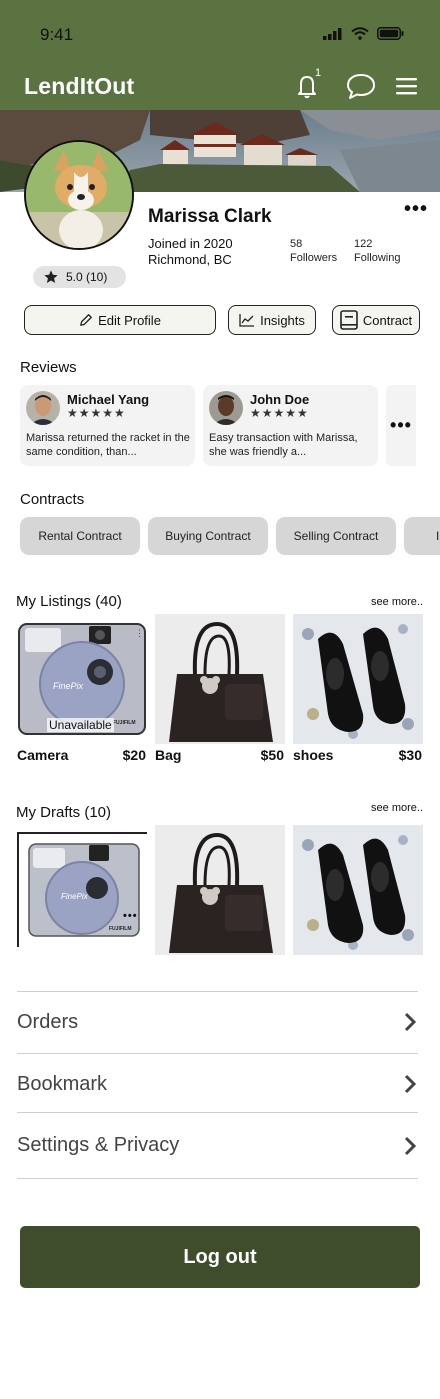 The width and height of the screenshot is (440, 1399). Describe the element at coordinates (377, 258) in the screenshot. I see `following-label: Following` at that location.